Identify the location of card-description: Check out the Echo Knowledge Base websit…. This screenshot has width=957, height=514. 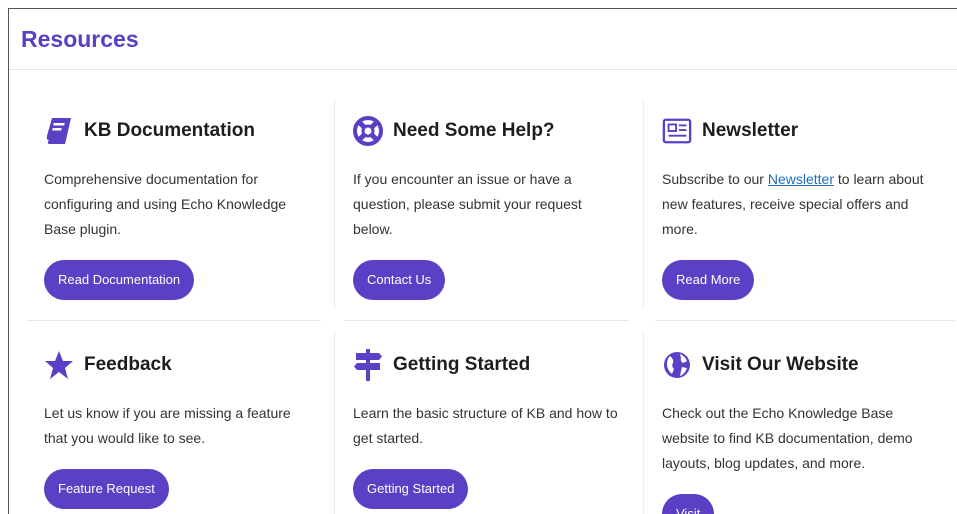
(787, 438).